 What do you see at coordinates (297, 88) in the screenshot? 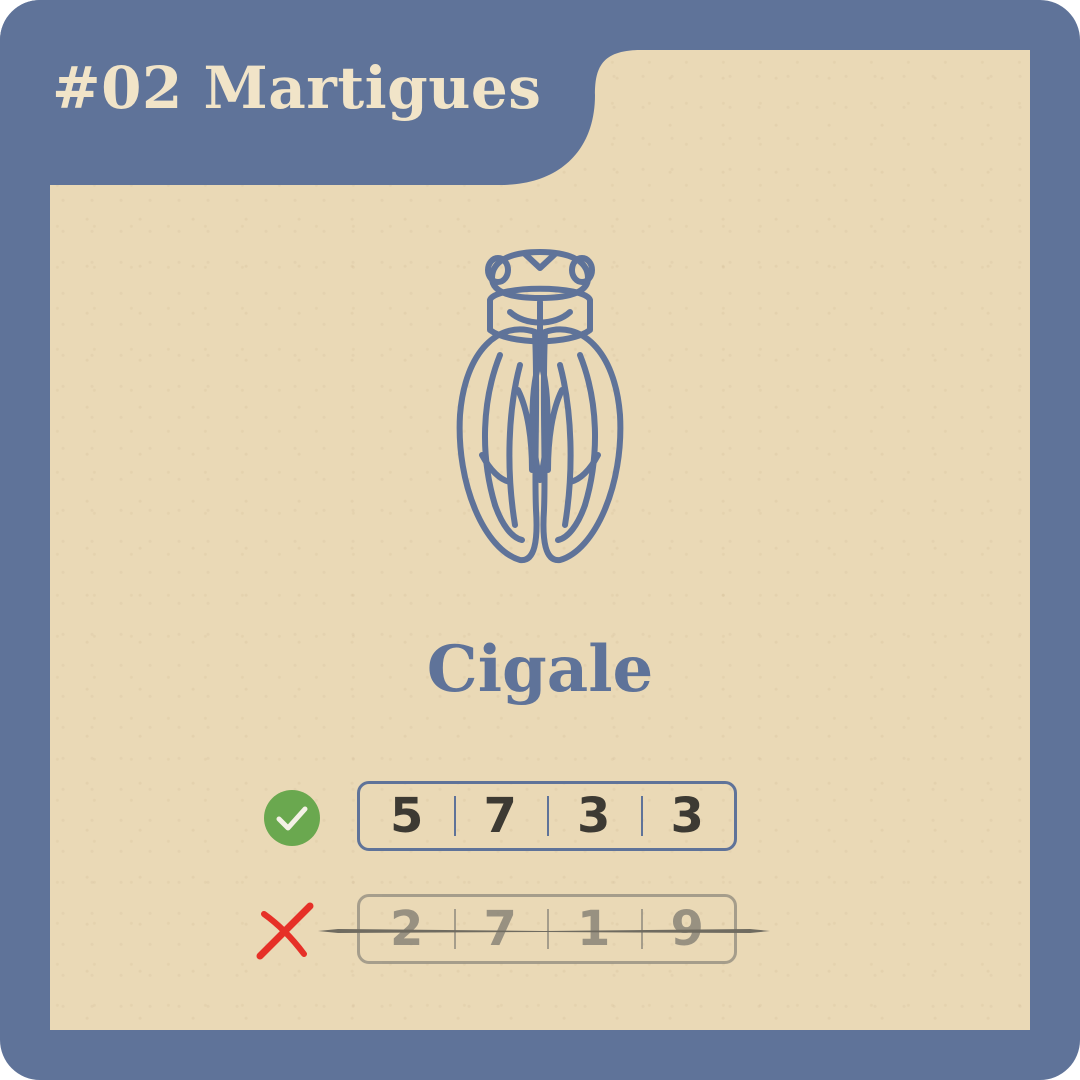
I see `page-title: #02 Martigues` at bounding box center [297, 88].